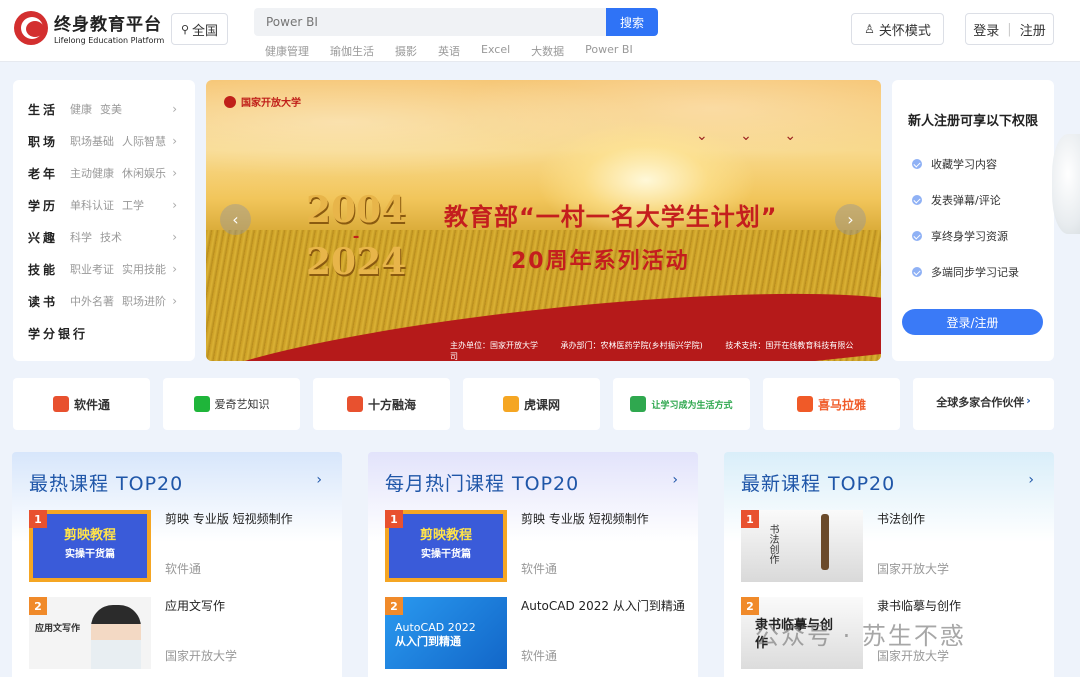 Image resolution: width=1080 pixels, height=677 pixels. What do you see at coordinates (352, 51) in the screenshot?
I see `hotword-link: 瑜伽生活` at bounding box center [352, 51].